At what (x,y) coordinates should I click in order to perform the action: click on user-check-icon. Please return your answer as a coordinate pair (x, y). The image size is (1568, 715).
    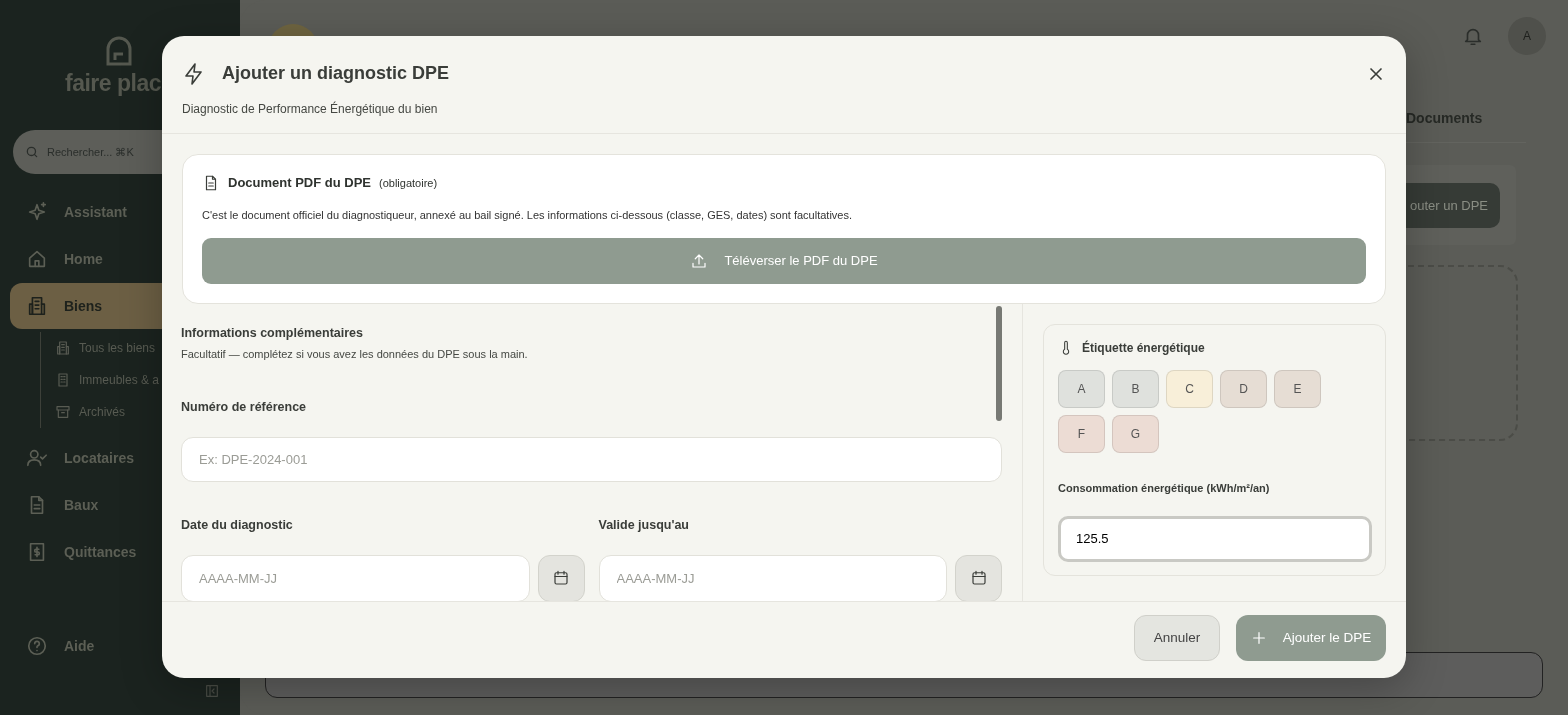
    Looking at the image, I should click on (37, 458).